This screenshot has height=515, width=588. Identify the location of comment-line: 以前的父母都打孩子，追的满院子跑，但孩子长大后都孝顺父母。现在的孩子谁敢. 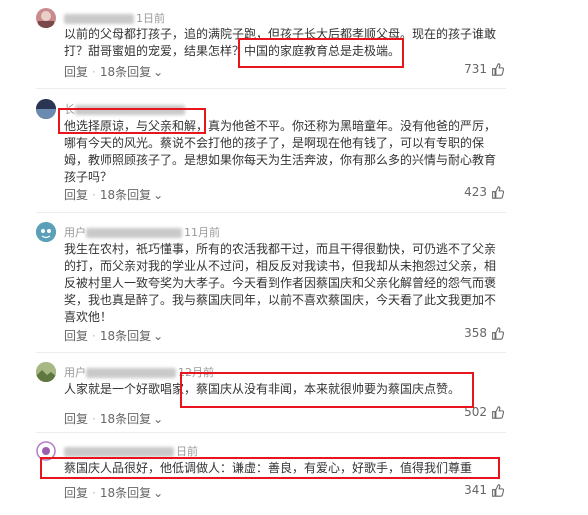
(280, 34).